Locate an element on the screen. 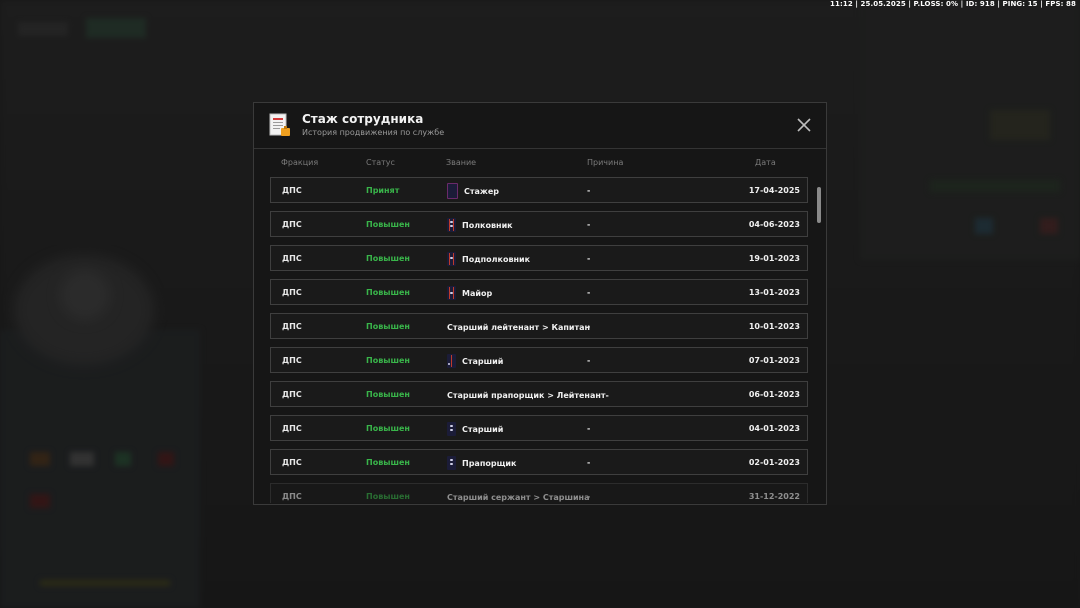 The width and height of the screenshot is (1080, 608). row-rank: Старший сержант > Старшина is located at coordinates (518, 496).